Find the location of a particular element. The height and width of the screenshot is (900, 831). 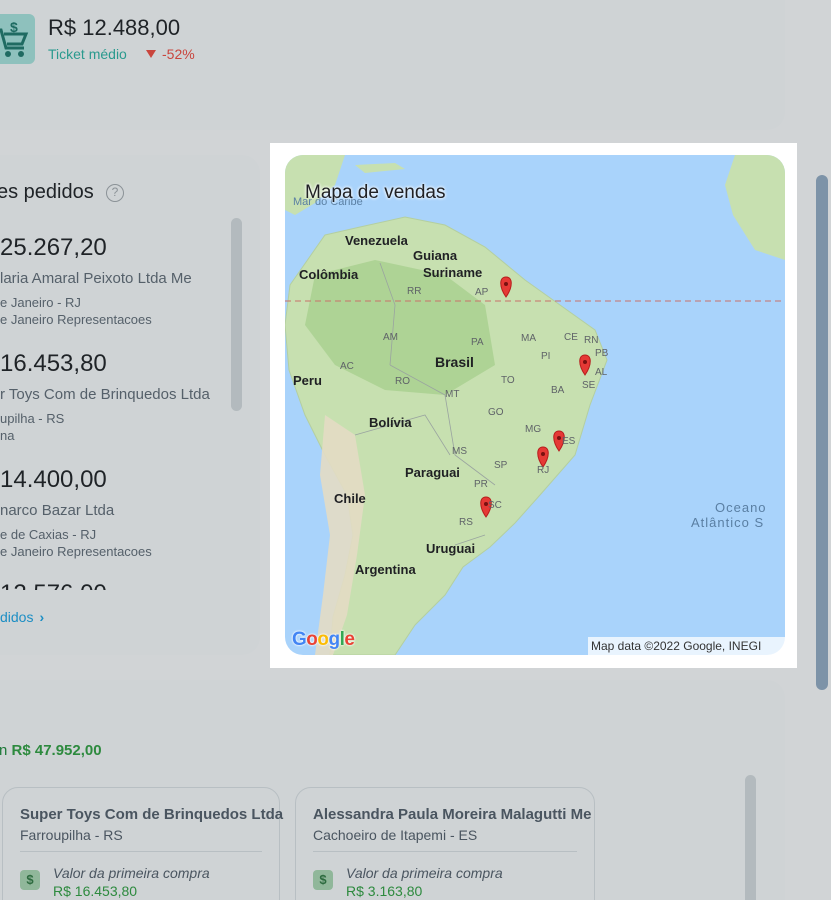

state-label: TO is located at coordinates (508, 380).